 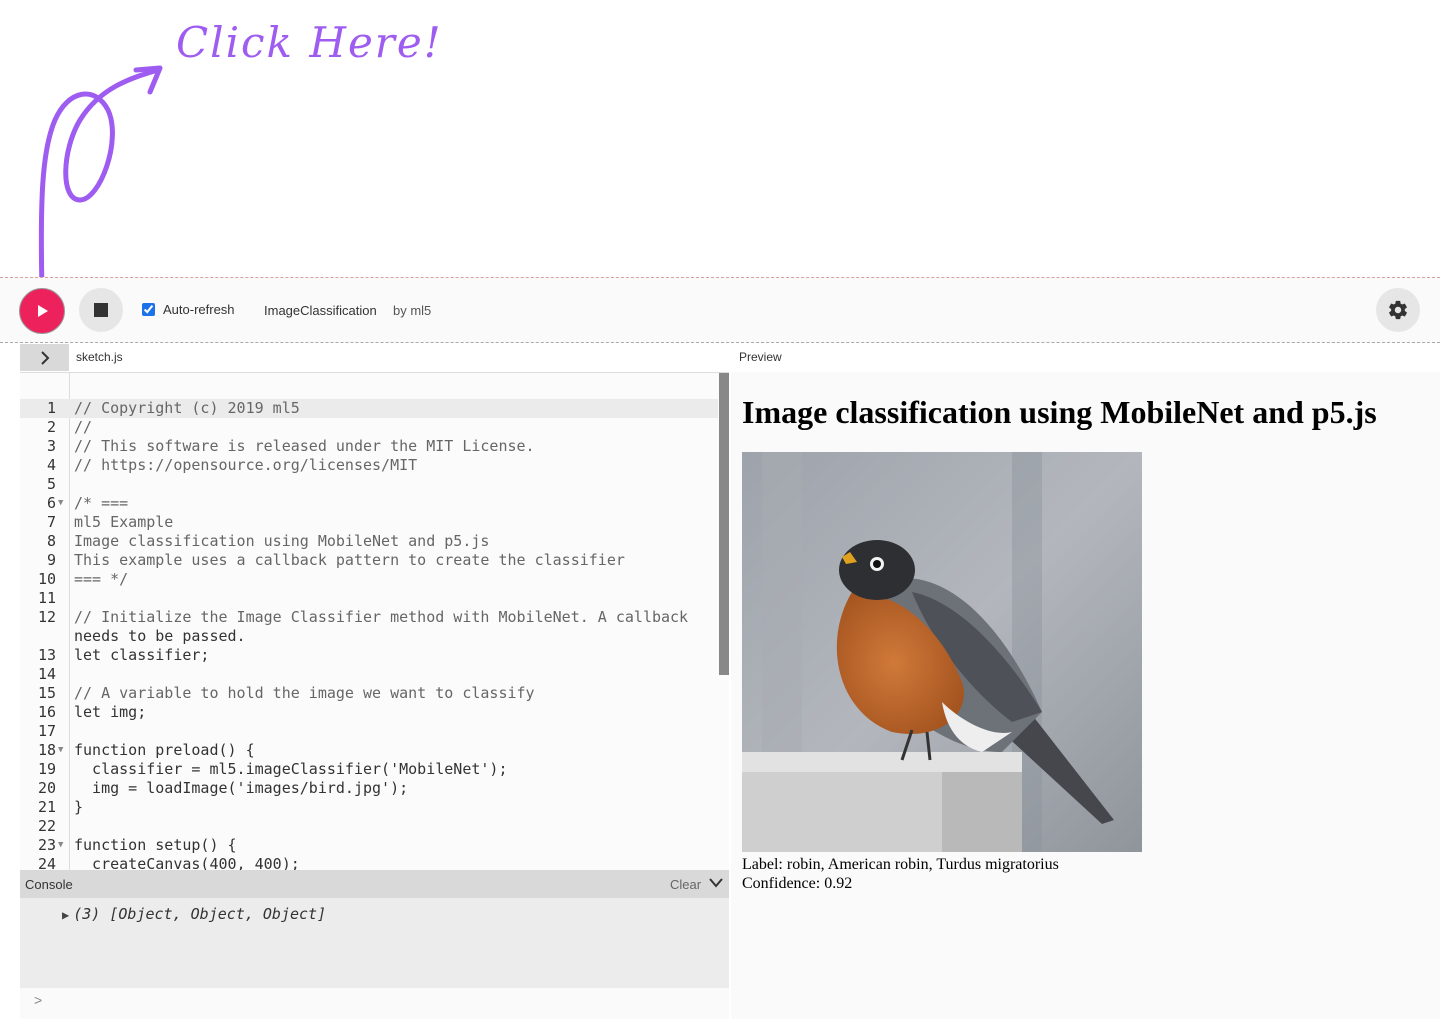 I want to click on file-tab-sketch: sketch.js, so click(x=99, y=357).